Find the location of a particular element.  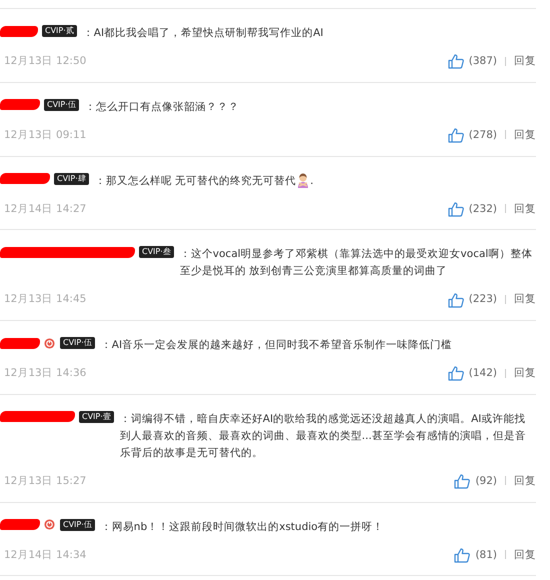

vip-badge: CVIP·叁 is located at coordinates (156, 252).